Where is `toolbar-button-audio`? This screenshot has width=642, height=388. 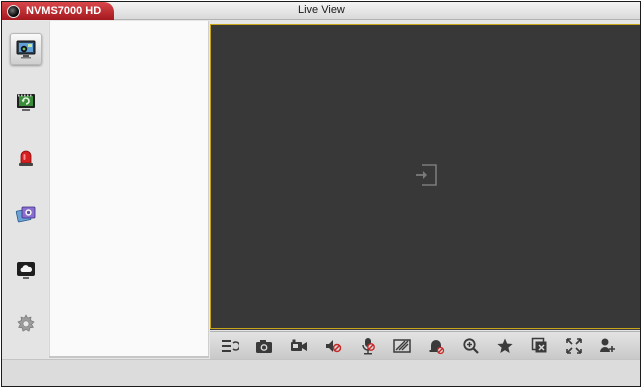
toolbar-button-audio is located at coordinates (333, 346).